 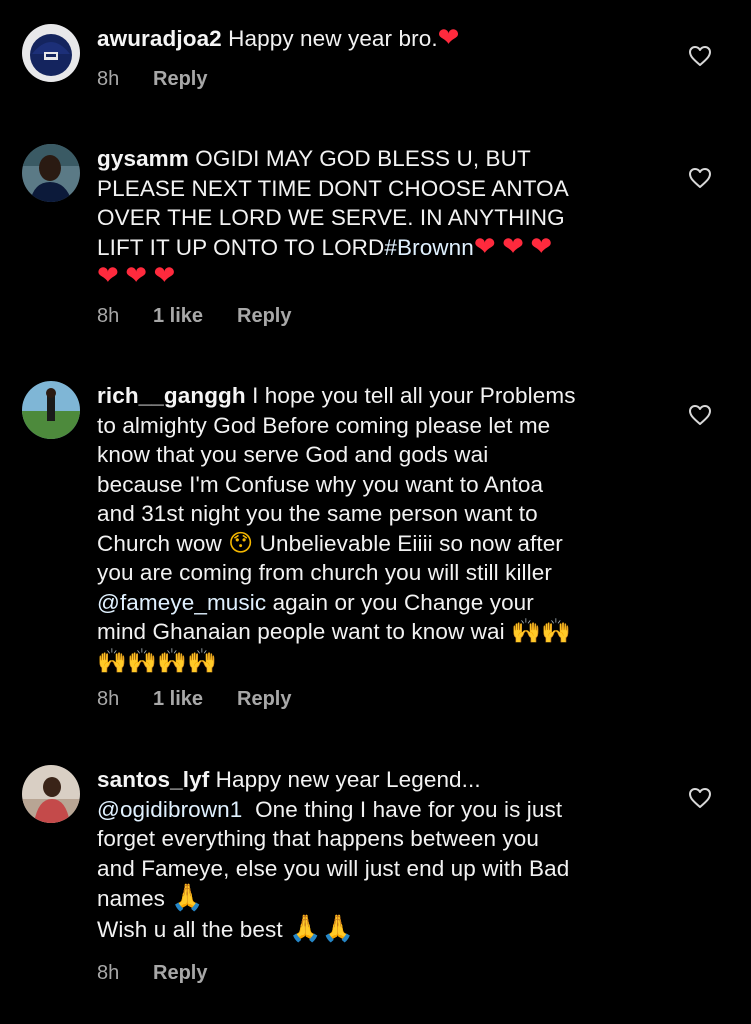 I want to click on comment-line: Wish u all the best, so click(x=190, y=929).